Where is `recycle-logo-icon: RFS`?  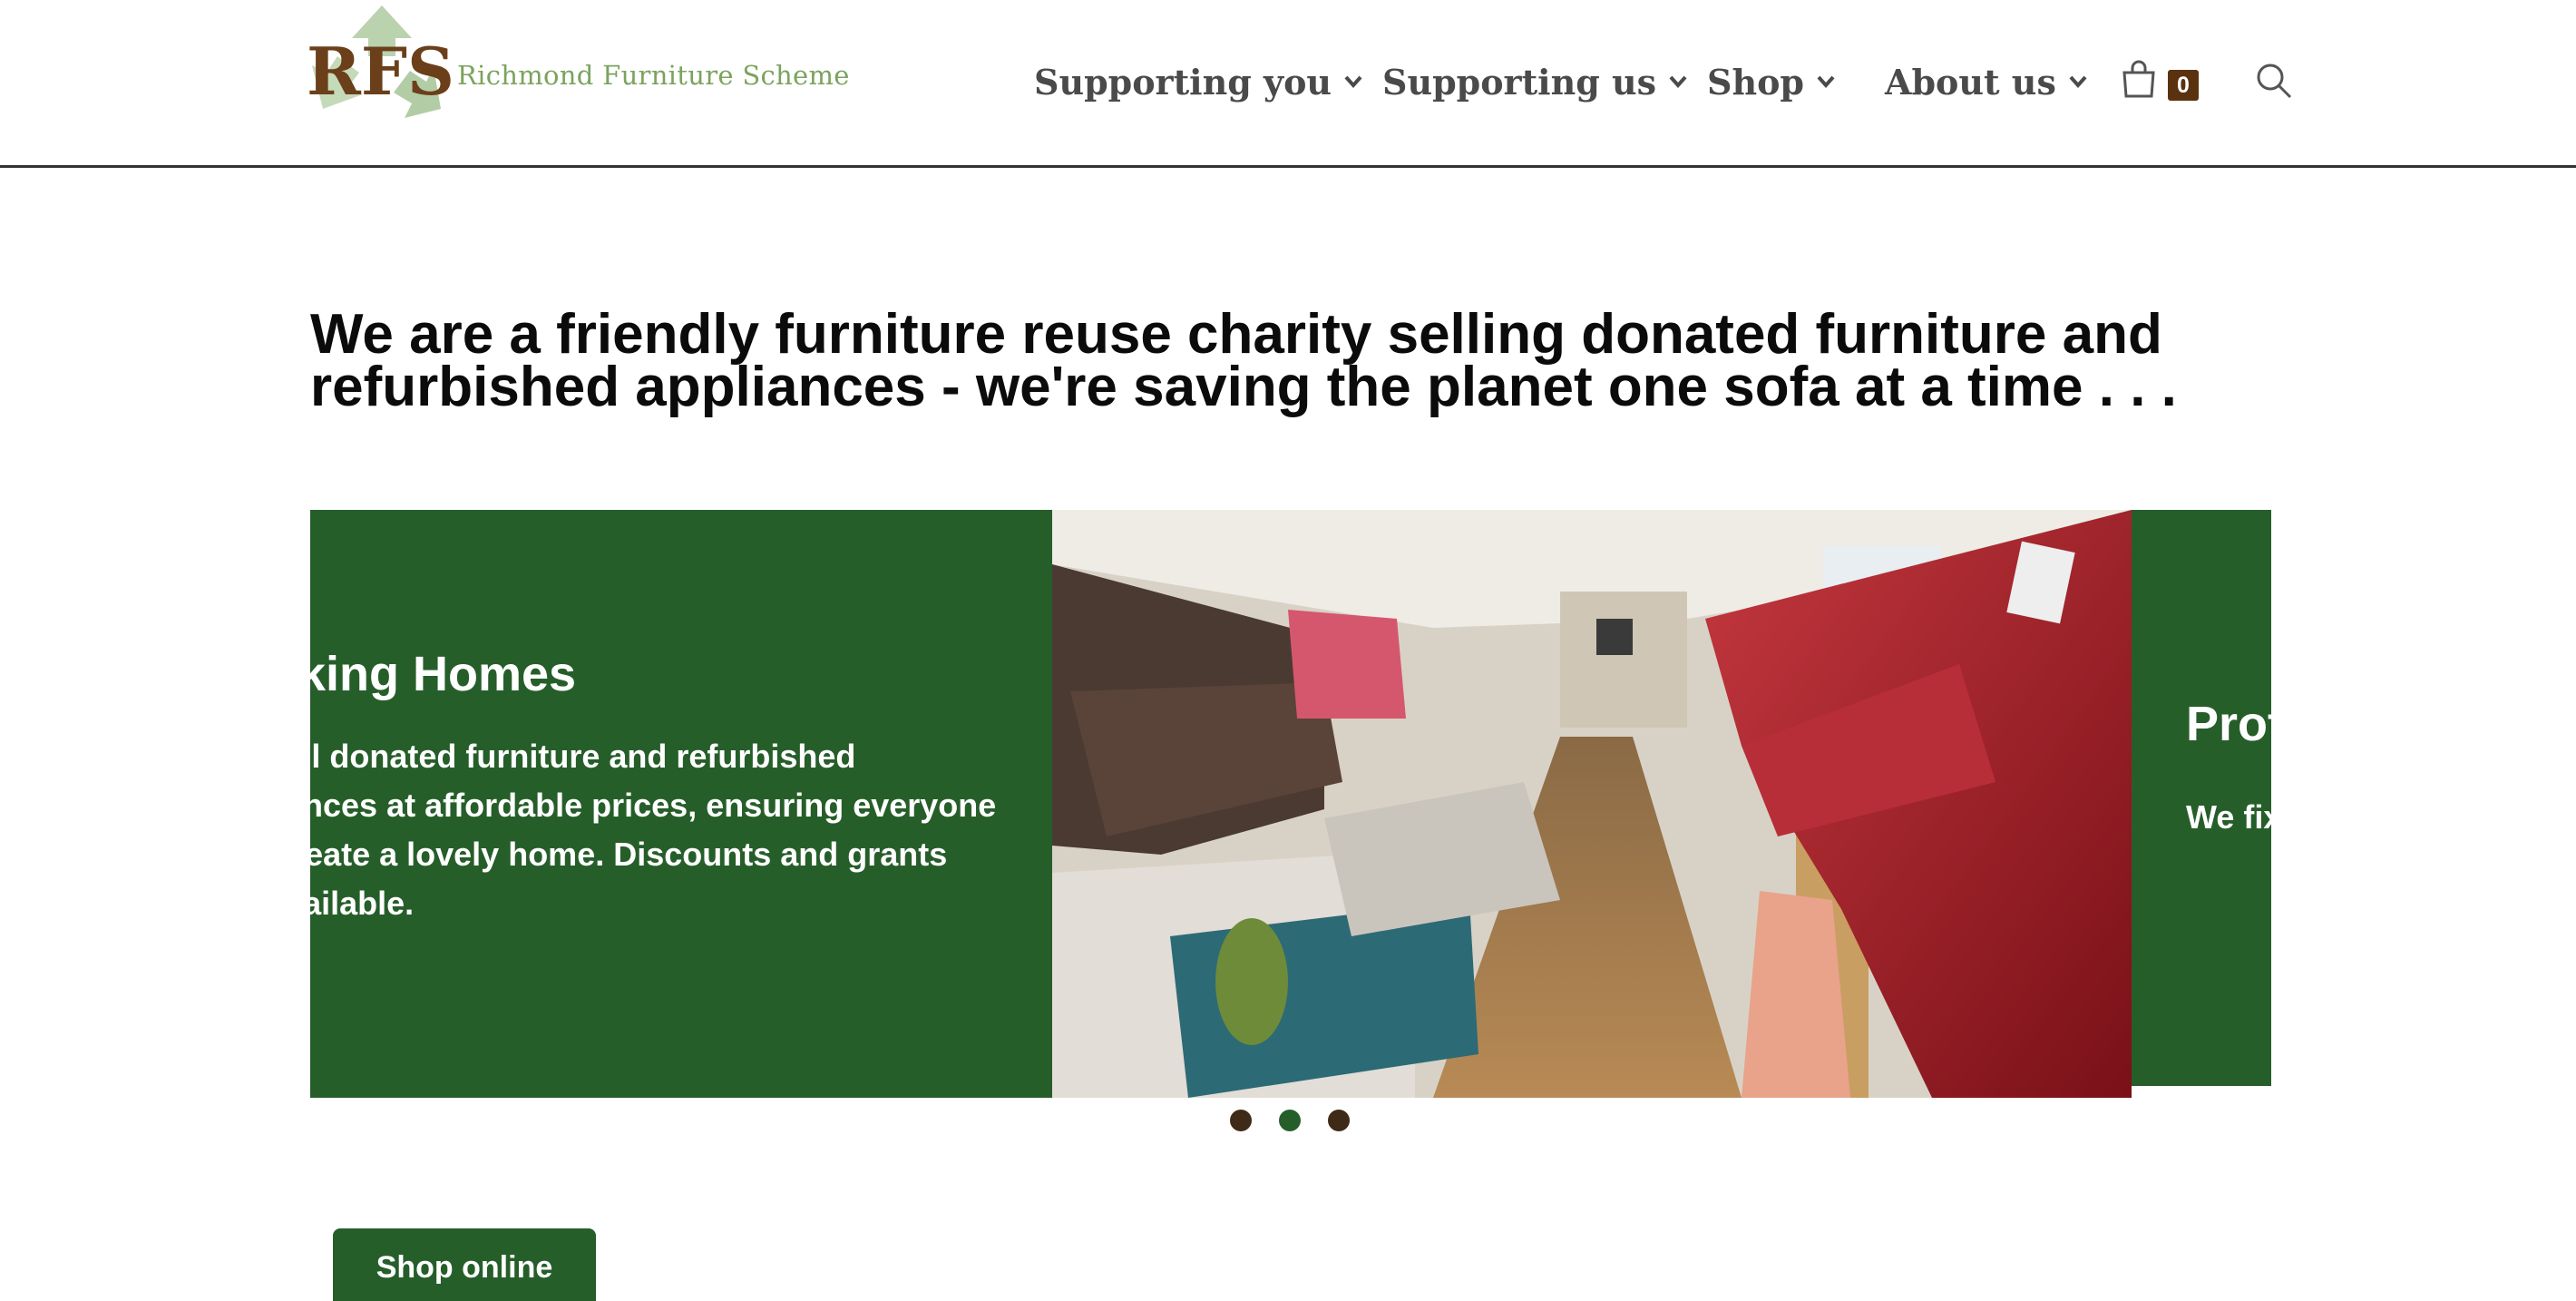
recycle-logo-icon: RFS is located at coordinates (380, 61).